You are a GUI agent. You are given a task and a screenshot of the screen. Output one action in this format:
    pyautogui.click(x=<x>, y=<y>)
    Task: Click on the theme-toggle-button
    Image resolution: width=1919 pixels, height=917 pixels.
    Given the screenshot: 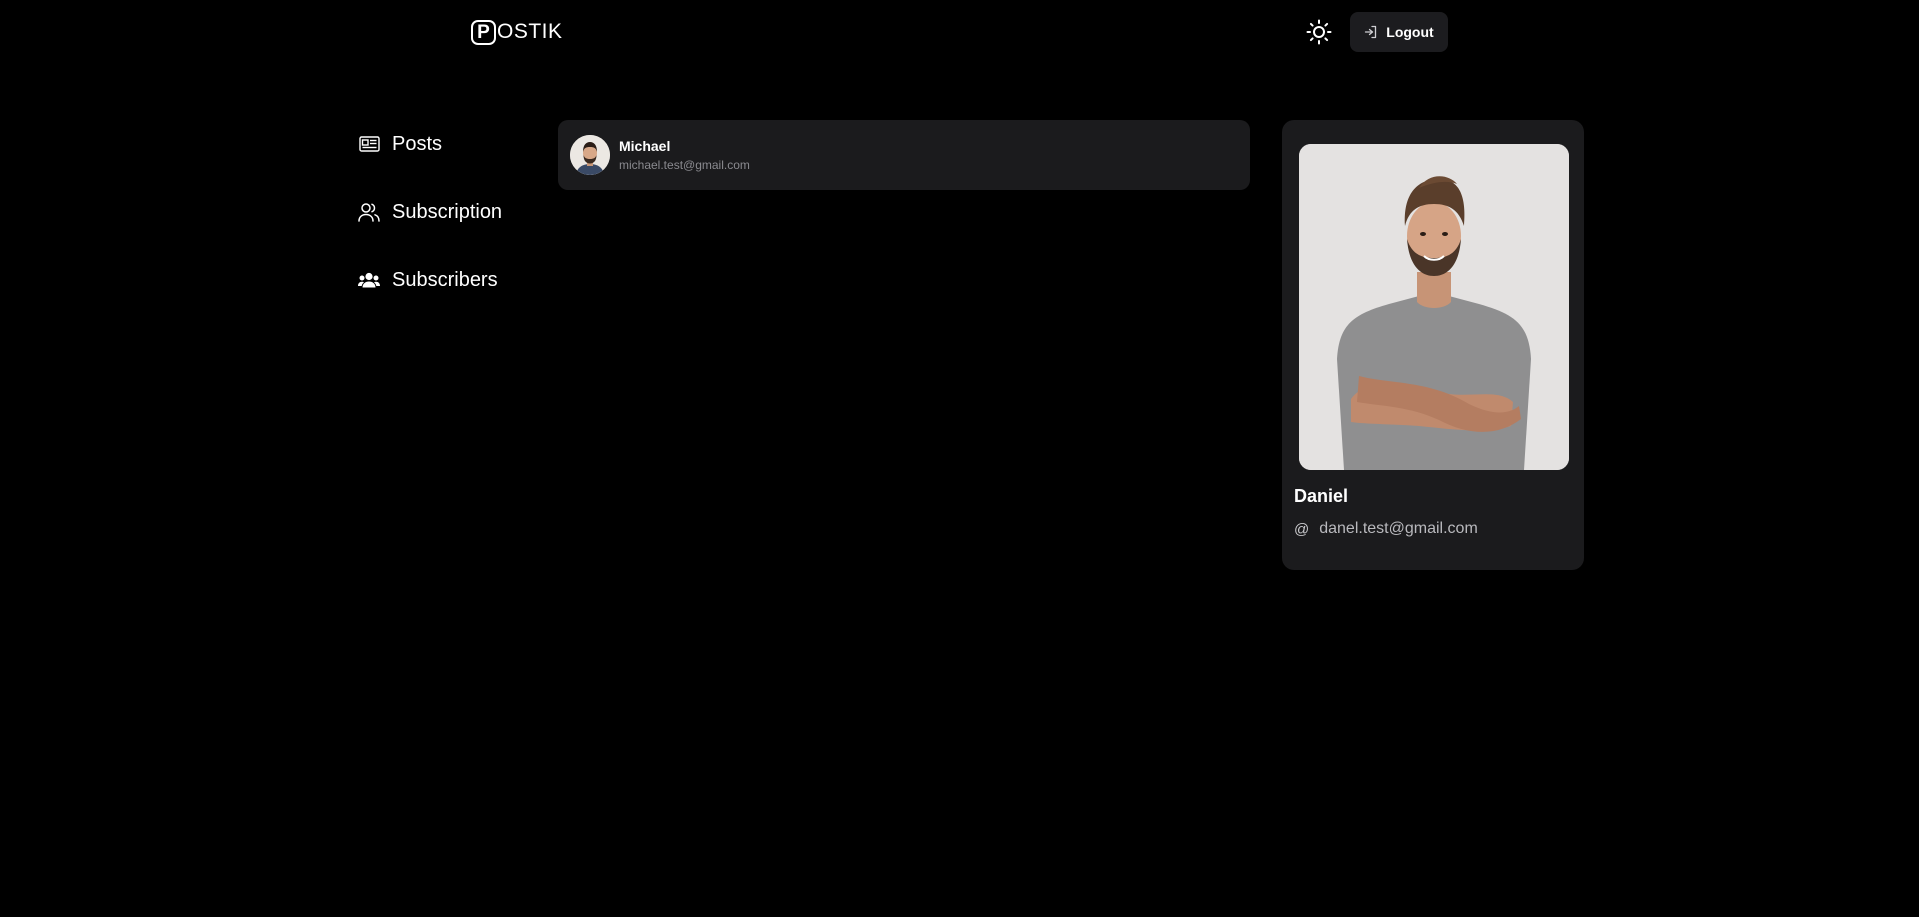 What is the action you would take?
    pyautogui.click(x=1319, y=32)
    